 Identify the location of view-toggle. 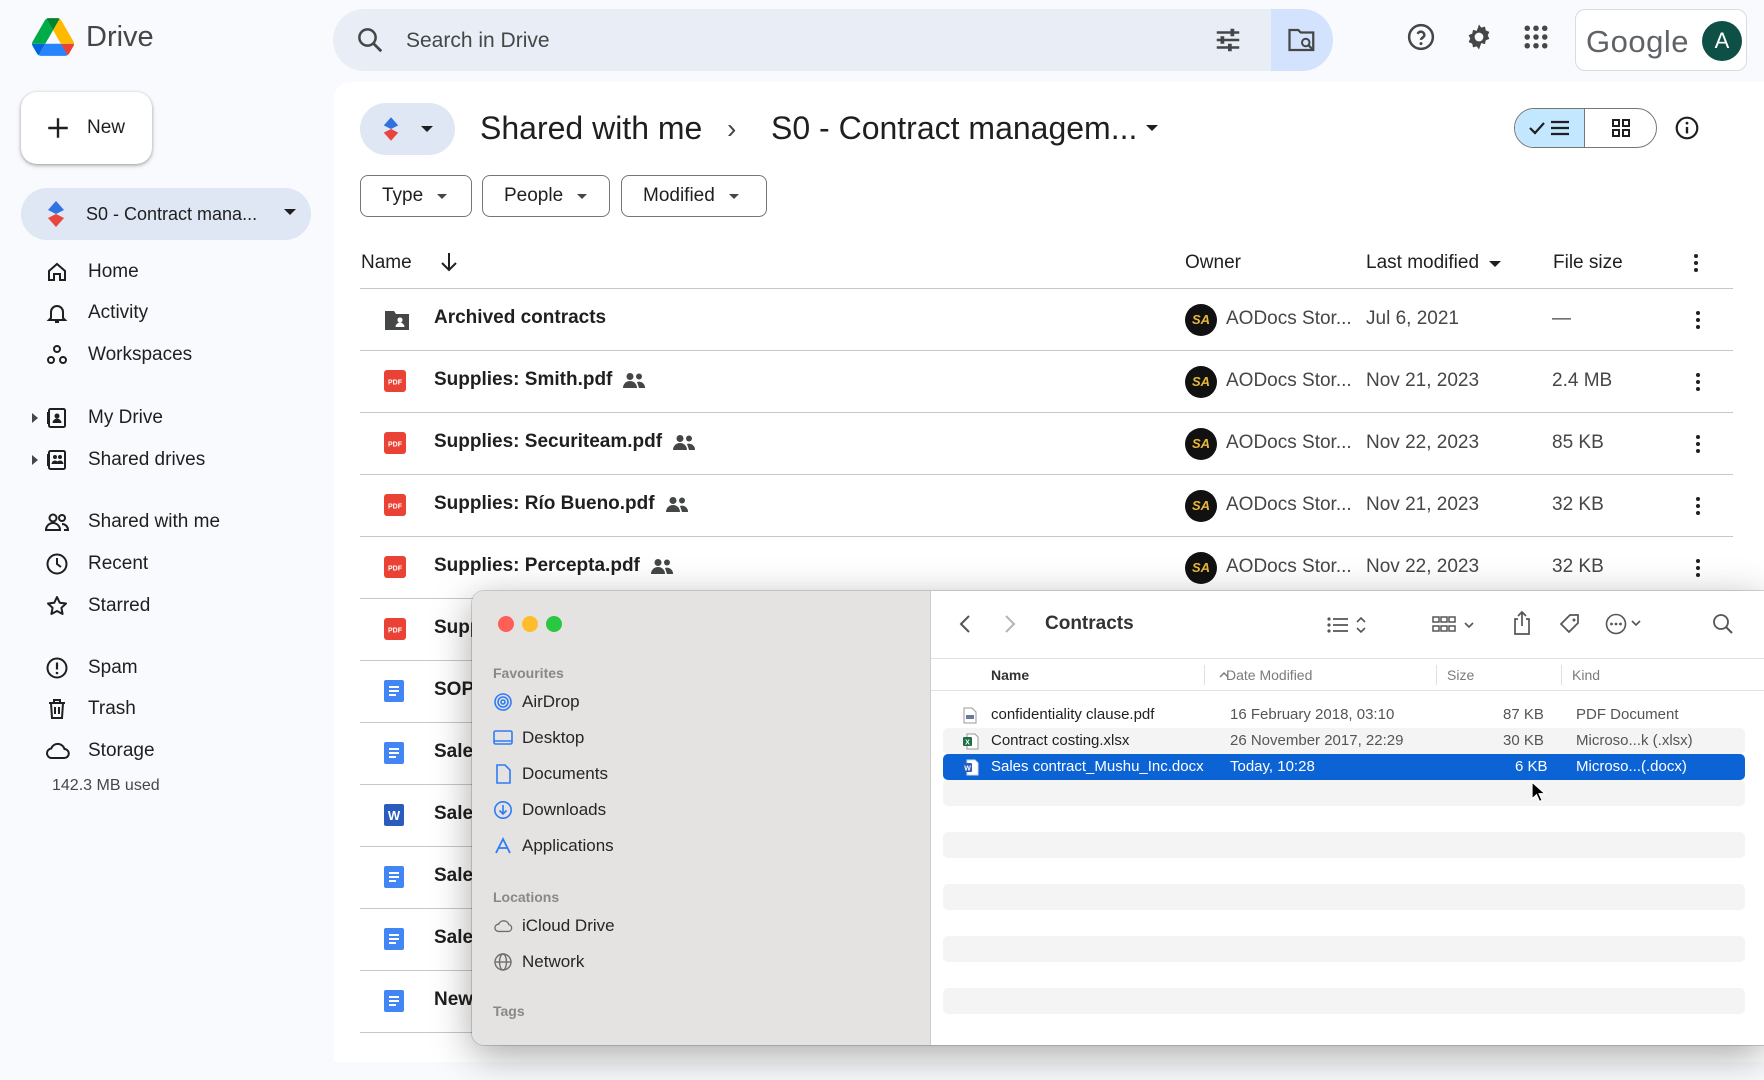
(1585, 128).